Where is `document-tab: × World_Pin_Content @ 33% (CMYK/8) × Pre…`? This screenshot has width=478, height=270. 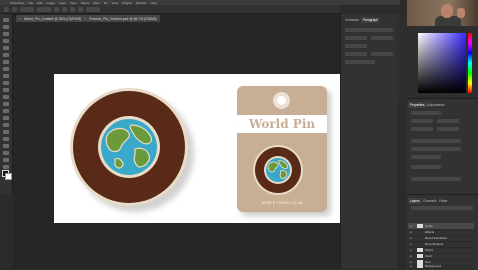
document-tab: × World_Pin_Content @ 33% (CMYK/8) × Pre… is located at coordinates (88, 18).